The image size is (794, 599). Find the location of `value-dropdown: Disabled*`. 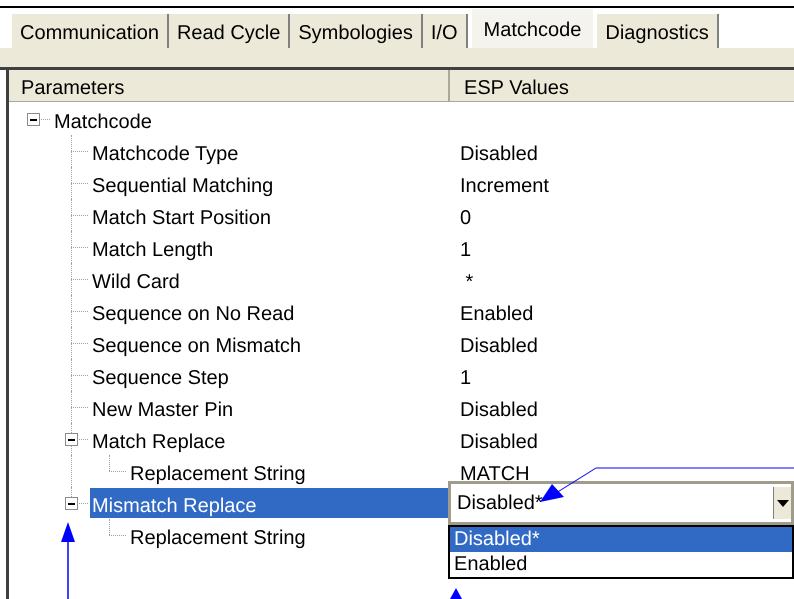

value-dropdown: Disabled* is located at coordinates (621, 503).